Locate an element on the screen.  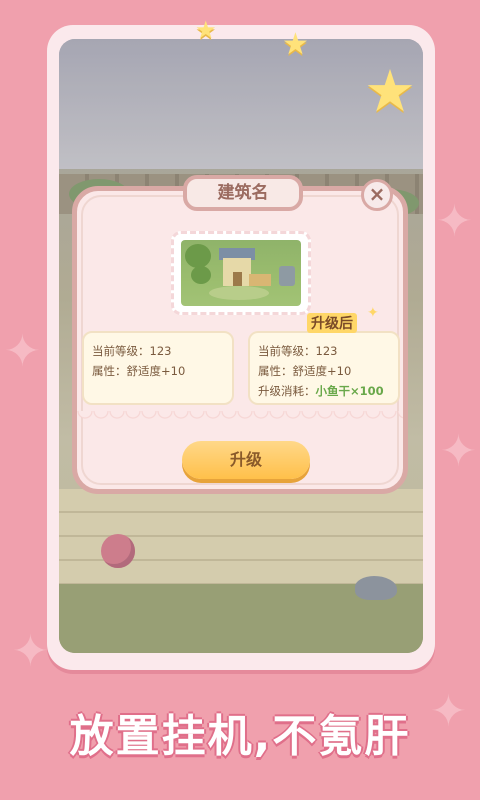
current-attr-value: 舒适度+10 is located at coordinates (156, 371).